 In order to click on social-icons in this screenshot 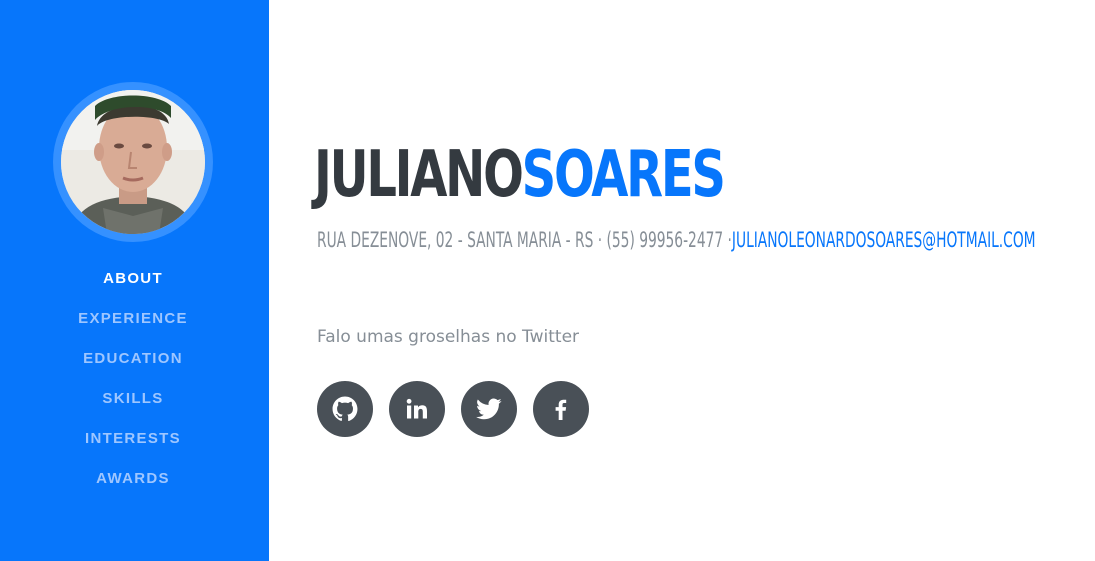, I will do `click(453, 409)`.